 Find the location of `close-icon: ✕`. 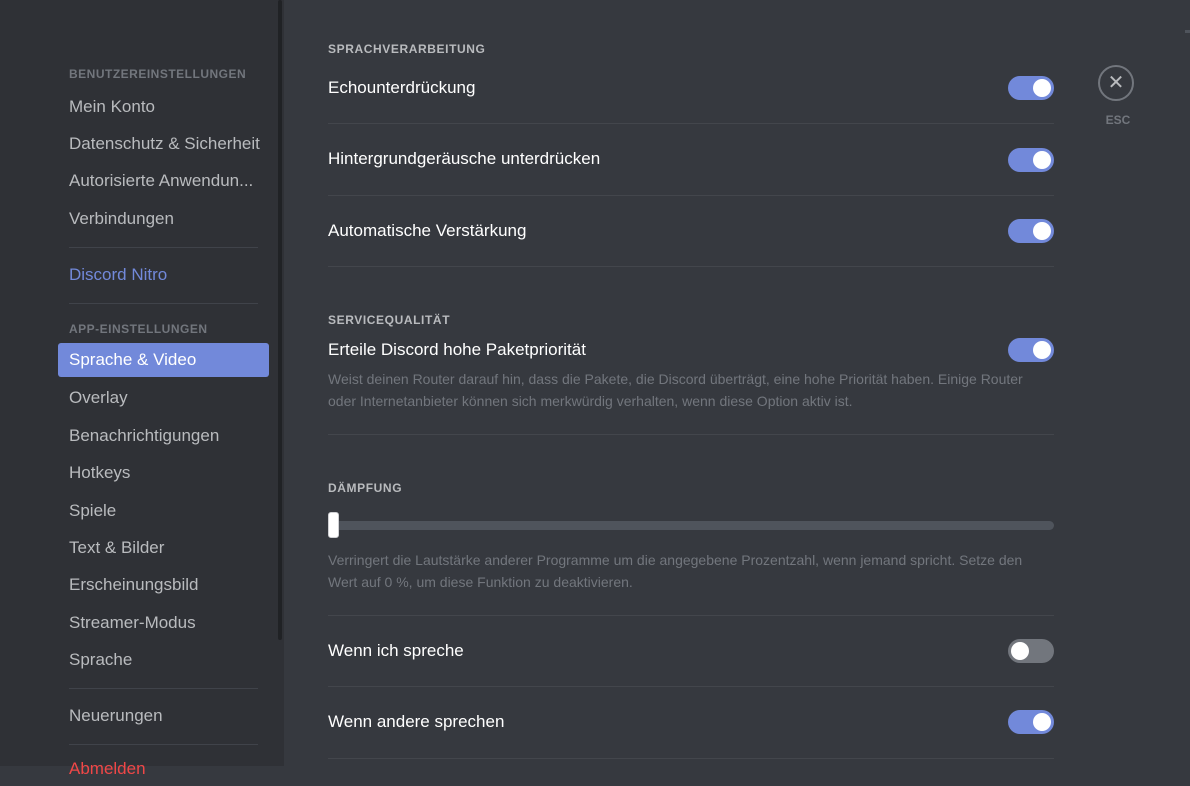

close-icon: ✕ is located at coordinates (1116, 83).